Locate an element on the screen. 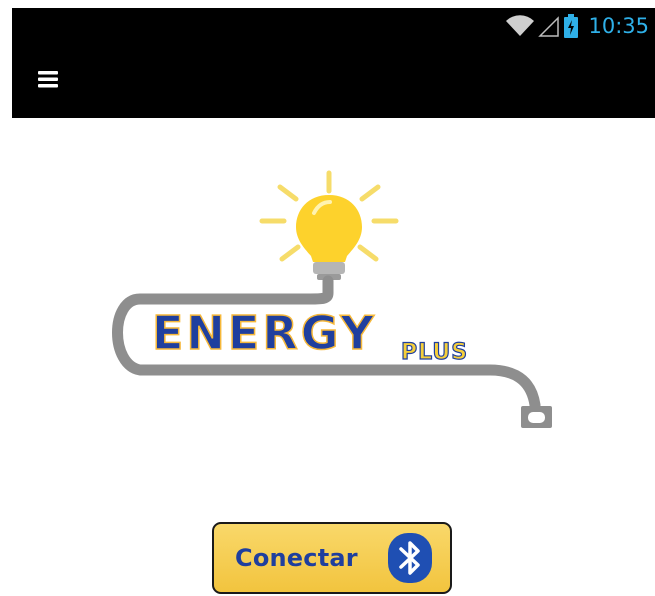  signal-icon is located at coordinates (549, 26).